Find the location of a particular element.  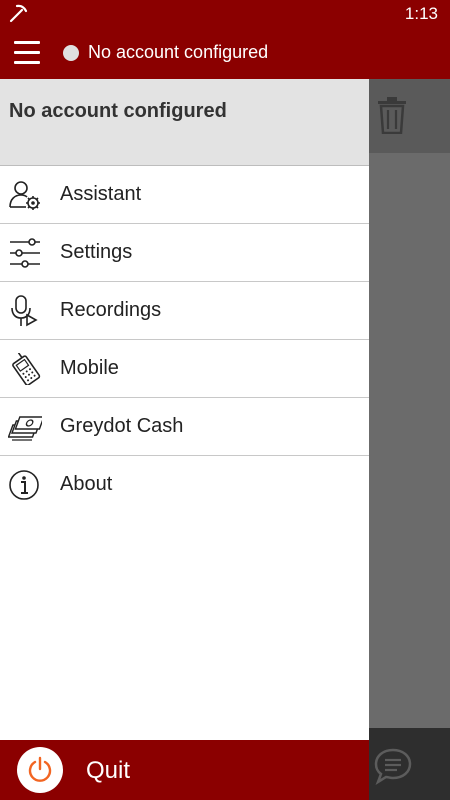

menu-item-about: About is located at coordinates (184, 484).